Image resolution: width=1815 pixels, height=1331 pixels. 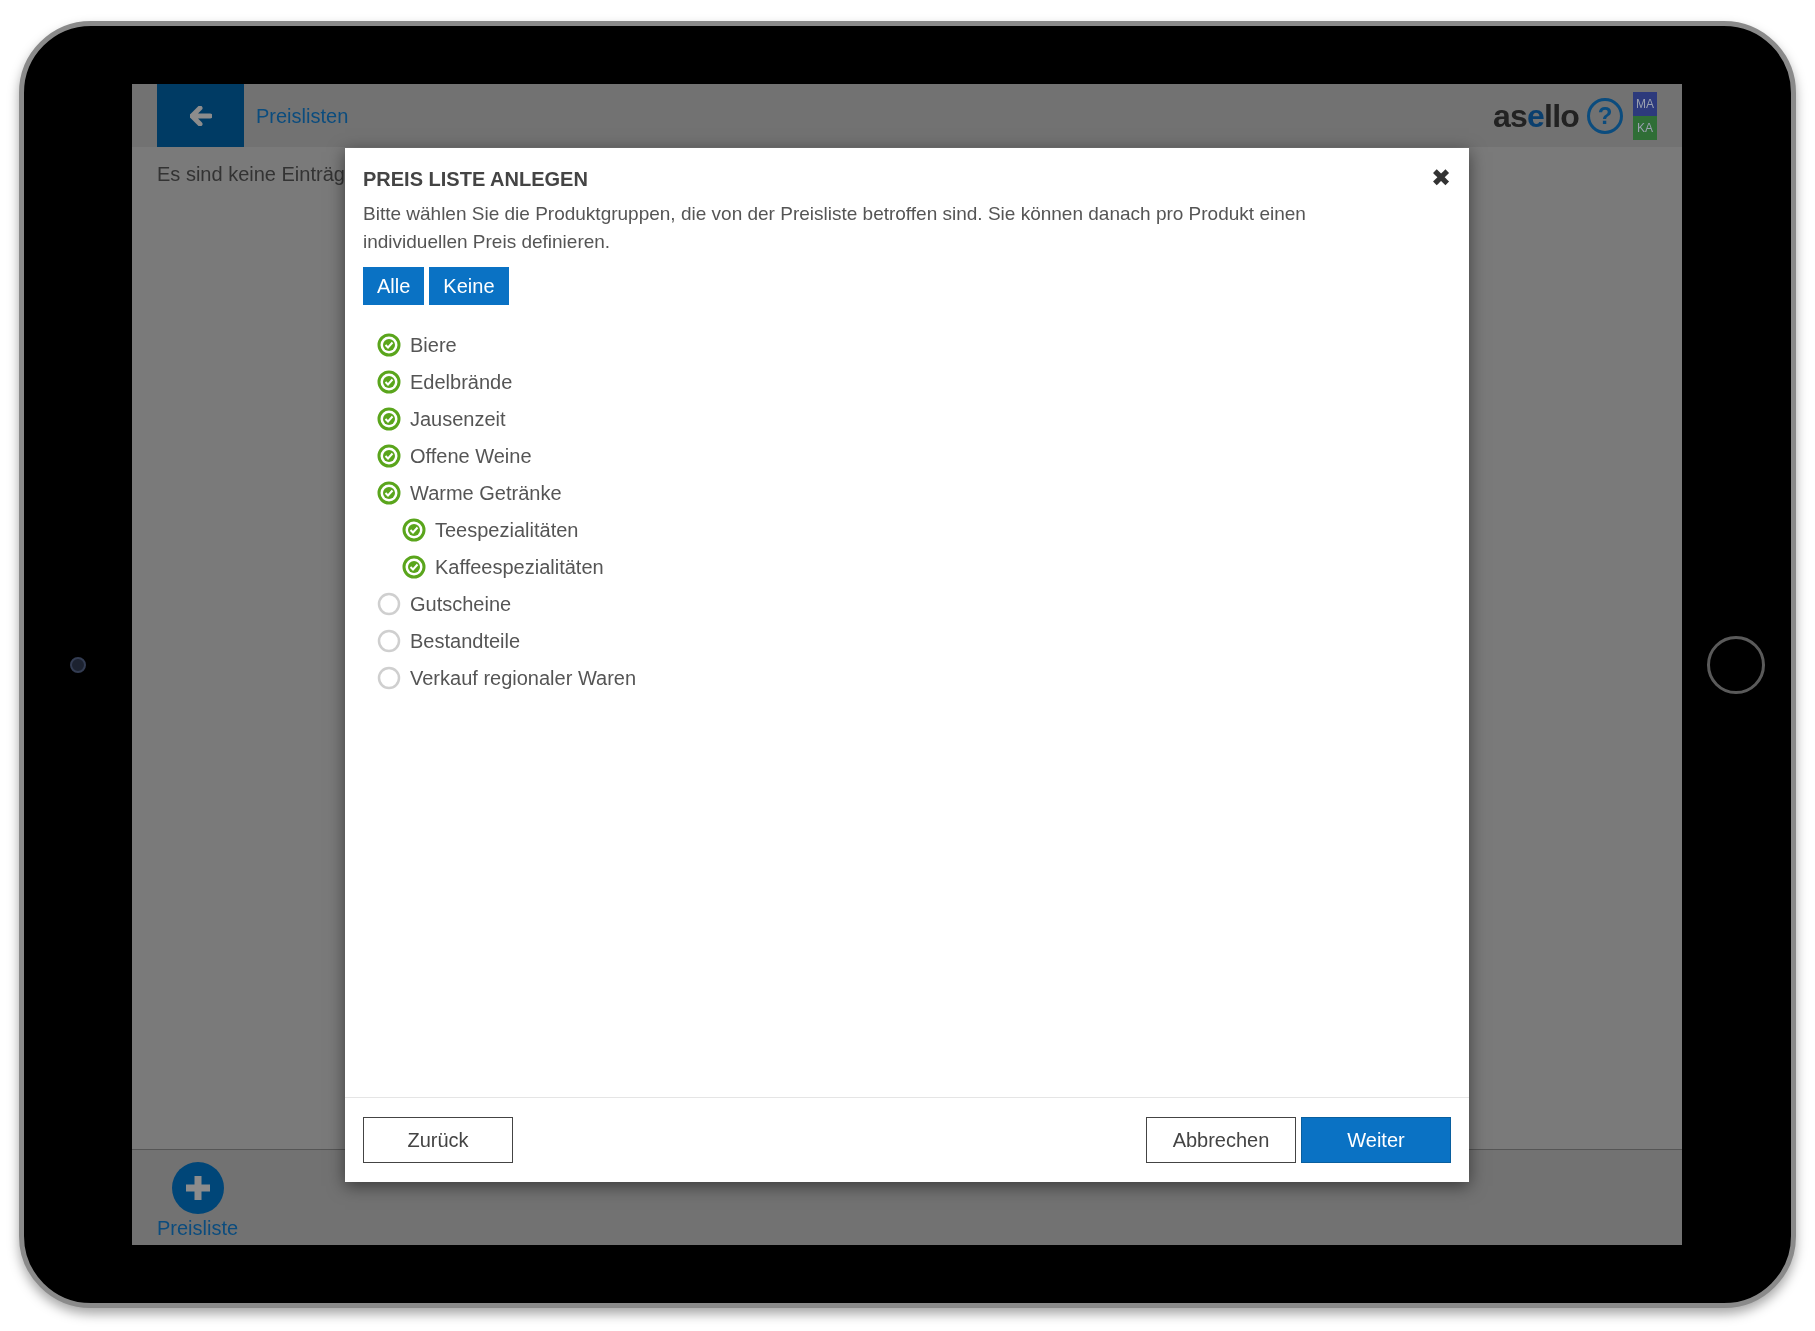 What do you see at coordinates (78, 664) in the screenshot?
I see `camera-icon` at bounding box center [78, 664].